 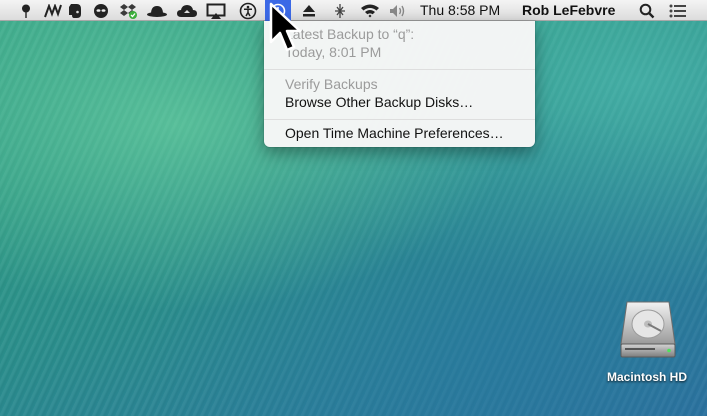 I want to click on cloud-icon, so click(x=187, y=10).